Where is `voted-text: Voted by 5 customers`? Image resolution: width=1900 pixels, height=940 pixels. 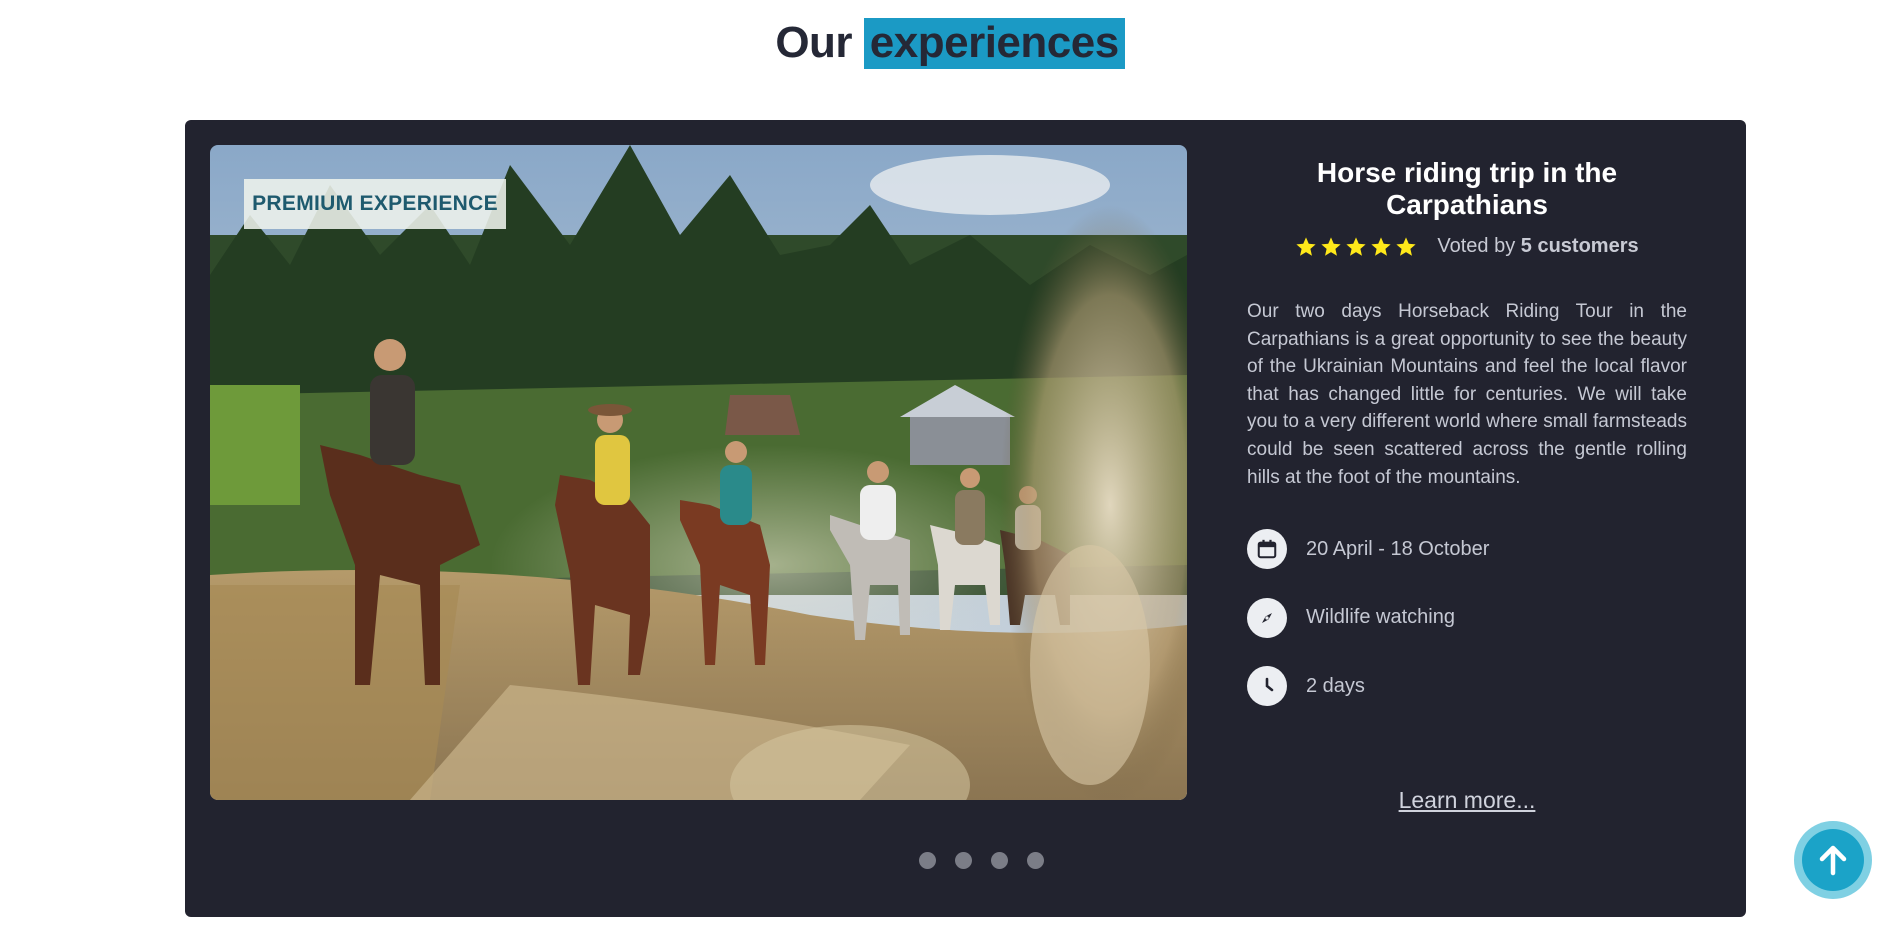 voted-text: Voted by 5 customers is located at coordinates (1537, 246).